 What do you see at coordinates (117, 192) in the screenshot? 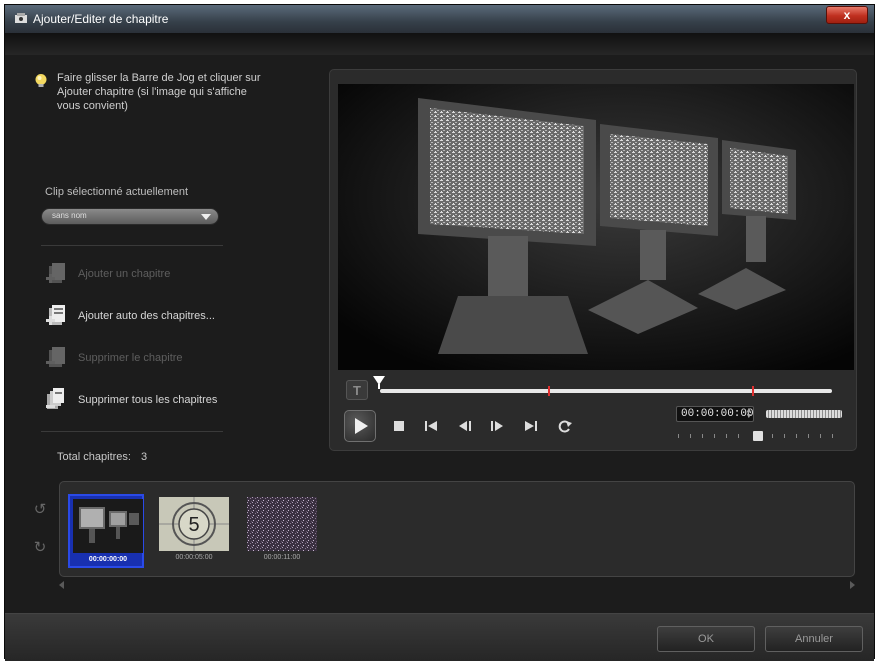
I see `clip-label: Clip sélectionné actuellement` at bounding box center [117, 192].